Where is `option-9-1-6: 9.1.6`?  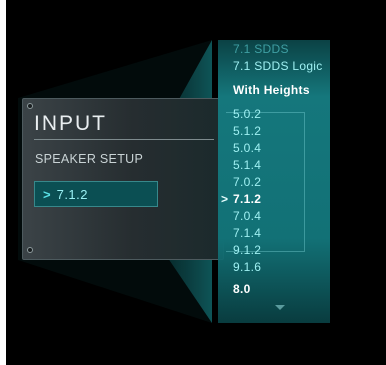 option-9-1-6: 9.1.6 is located at coordinates (247, 267).